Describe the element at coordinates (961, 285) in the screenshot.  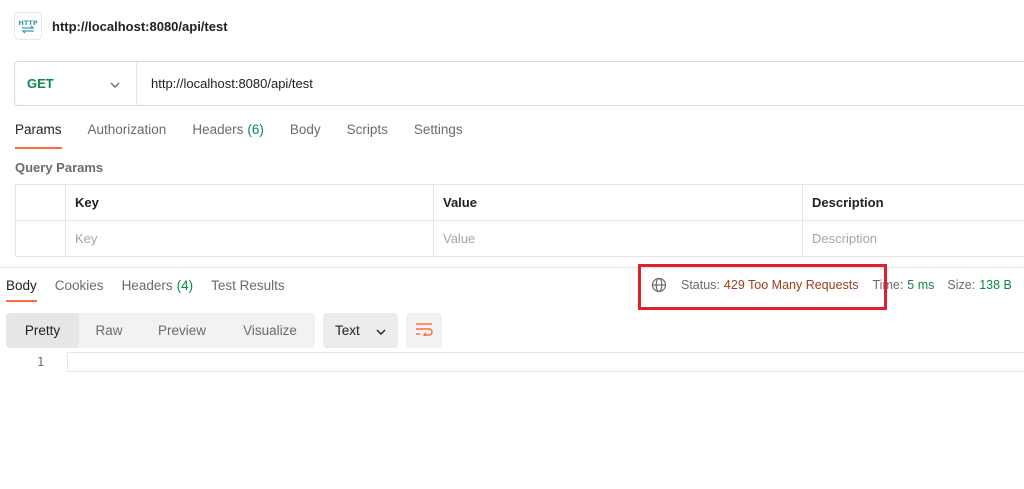
I see `size-label: Size:` at that location.